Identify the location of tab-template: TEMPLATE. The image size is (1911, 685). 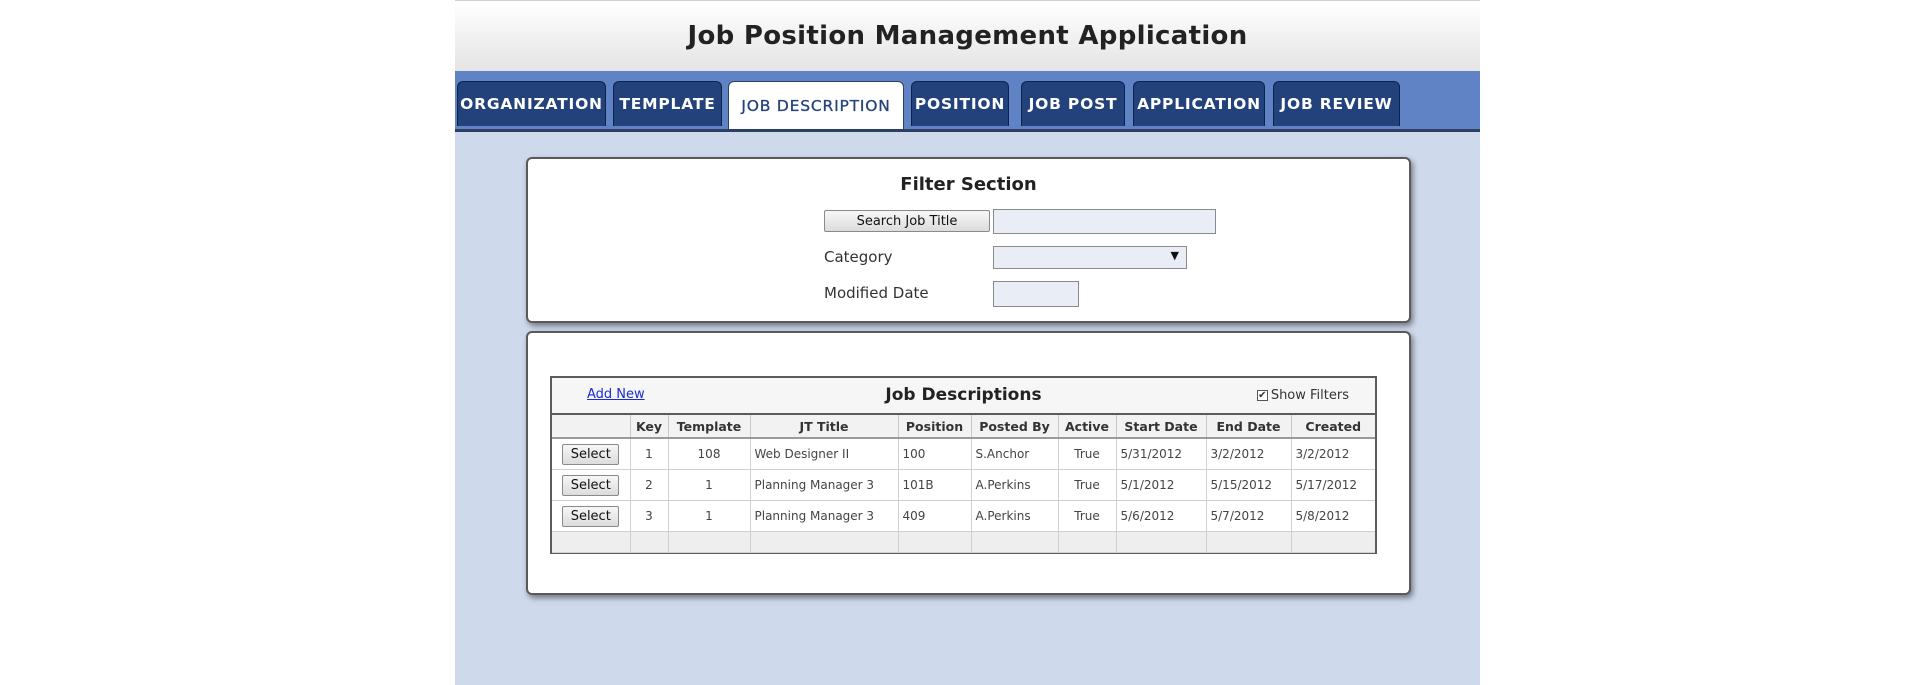
(667, 103).